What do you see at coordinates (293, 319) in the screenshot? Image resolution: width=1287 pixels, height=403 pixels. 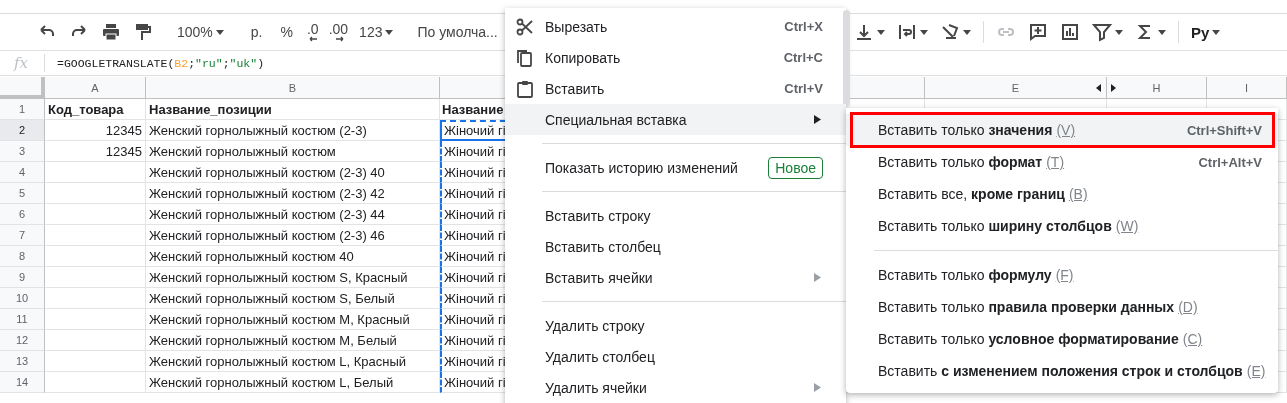 I see `table-cell: Женский горнолыжный костюм M, Красный` at bounding box center [293, 319].